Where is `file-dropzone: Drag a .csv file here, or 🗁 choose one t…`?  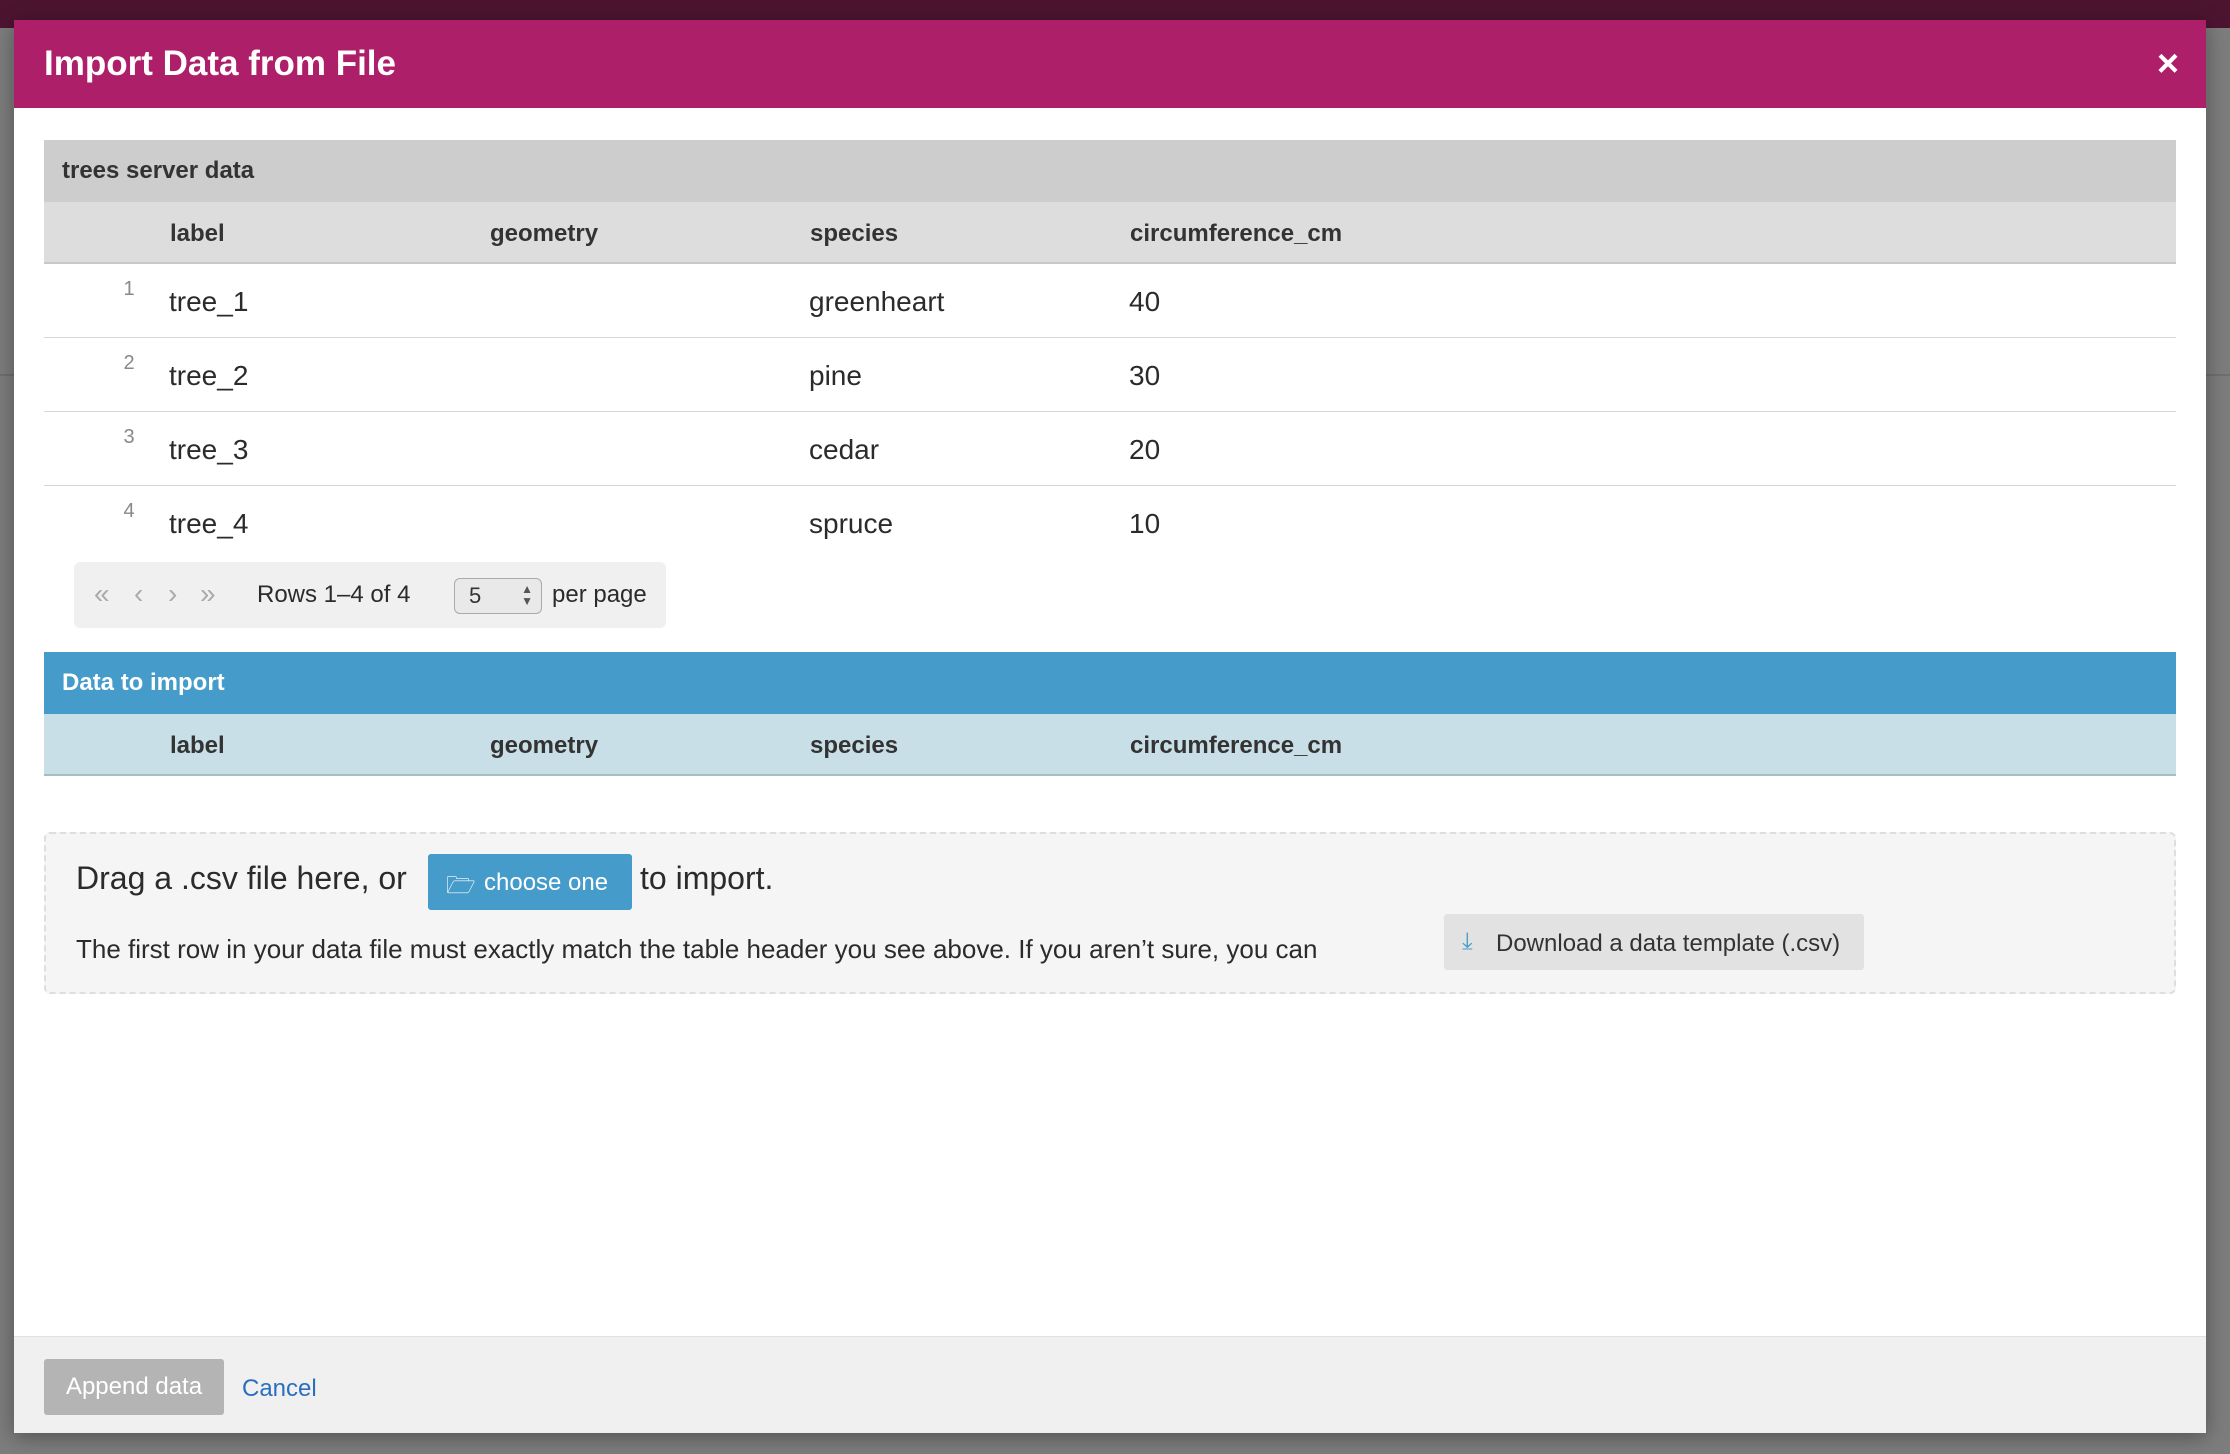 file-dropzone: Drag a .csv file here, or 🗁 choose one t… is located at coordinates (1110, 913).